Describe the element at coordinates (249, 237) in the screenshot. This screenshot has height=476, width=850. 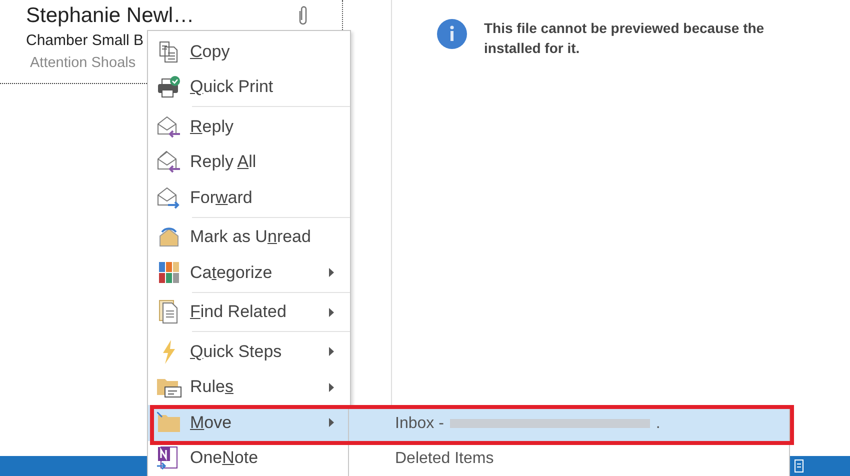
I see `menu-item: Mark as Unread` at that location.